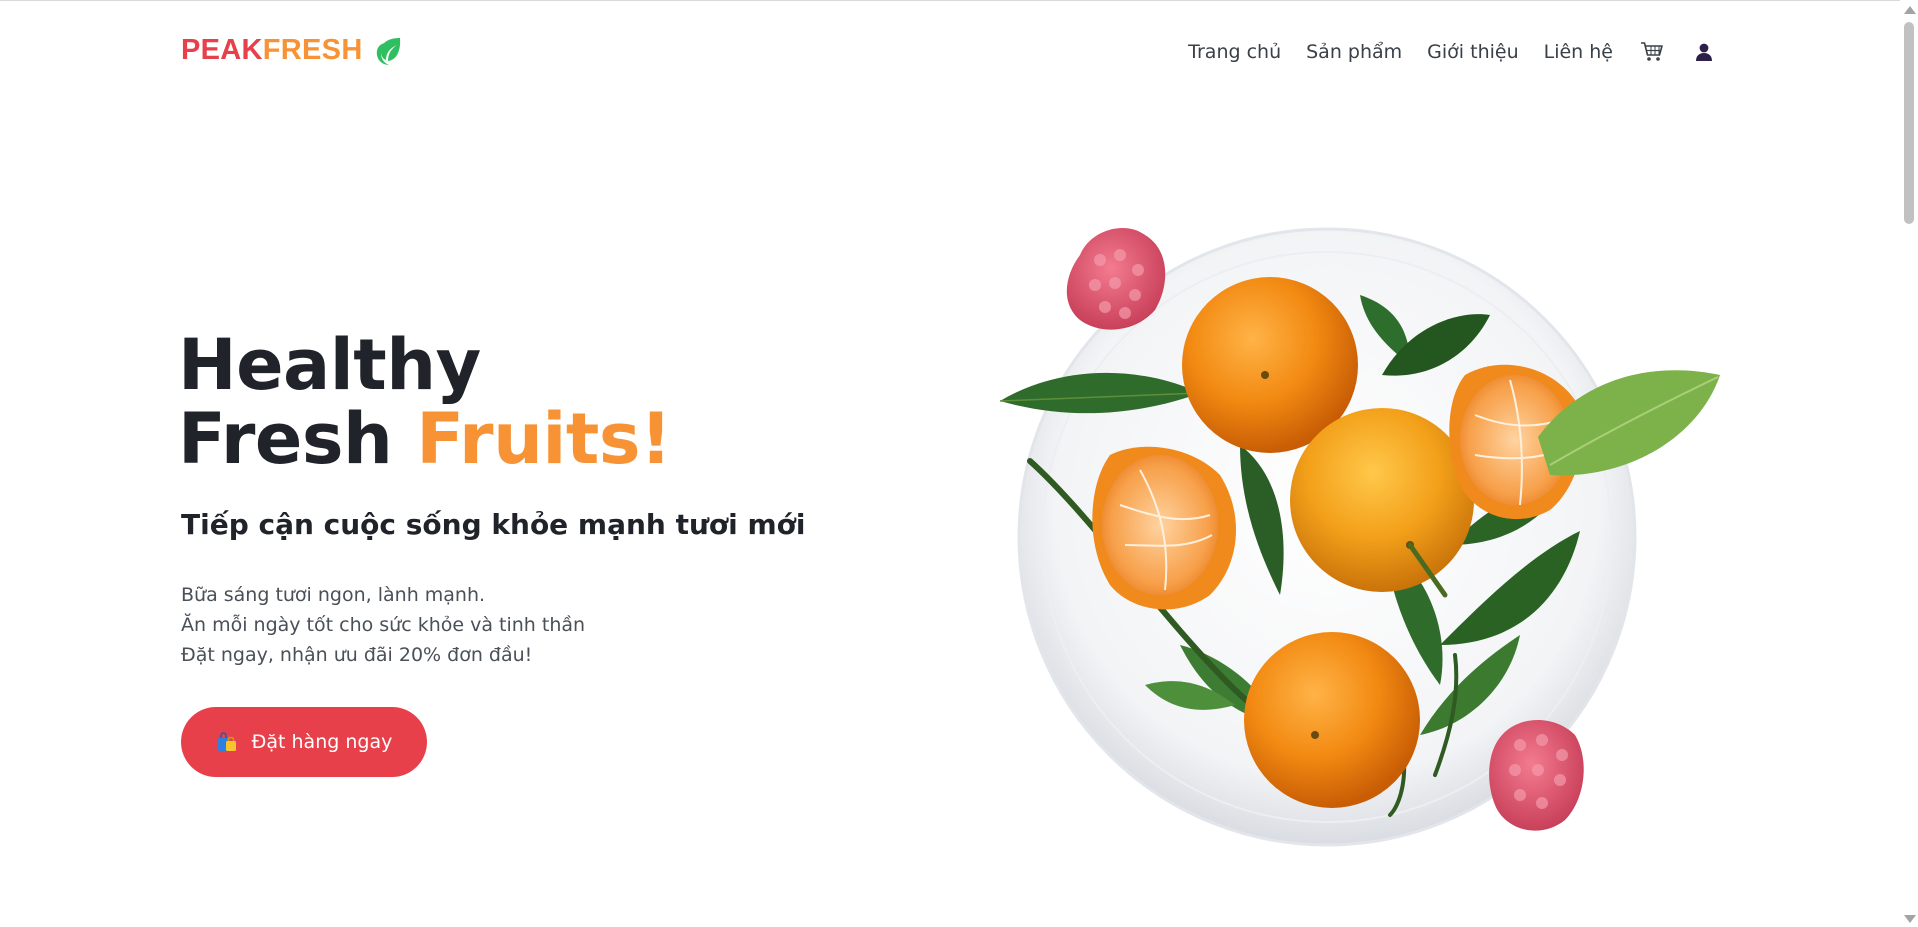  What do you see at coordinates (357, 655) in the screenshot?
I see `hero-line: Đặt ngay, nhận ưu đãi 20% đơn đầu!` at bounding box center [357, 655].